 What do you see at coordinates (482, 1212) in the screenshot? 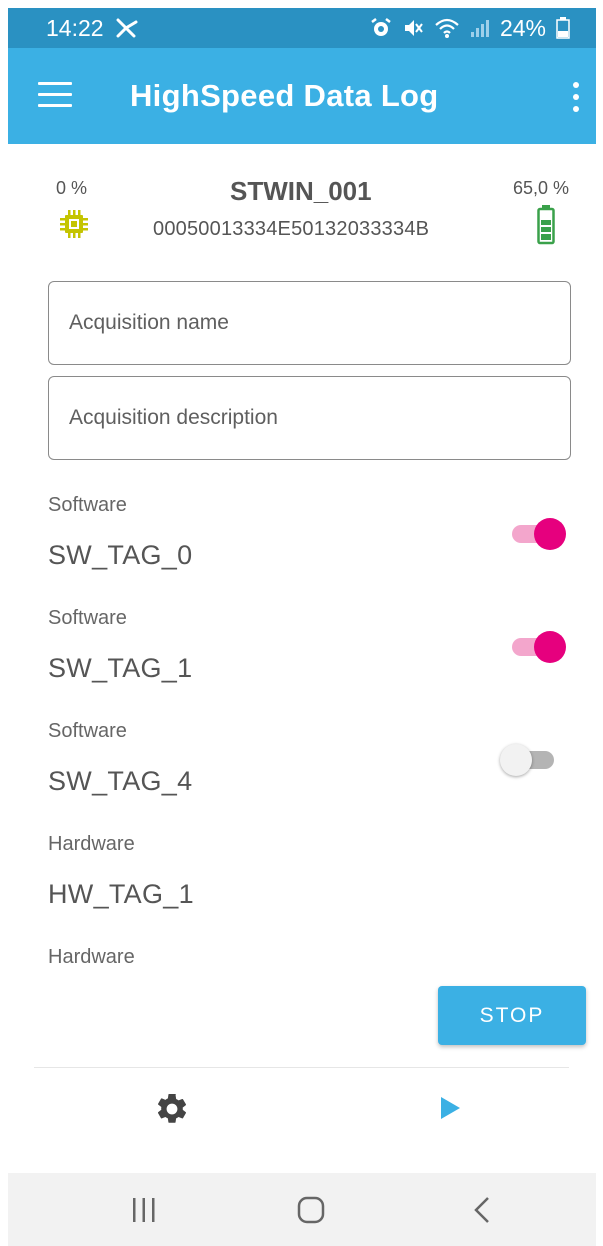
I see `back-icon` at bounding box center [482, 1212].